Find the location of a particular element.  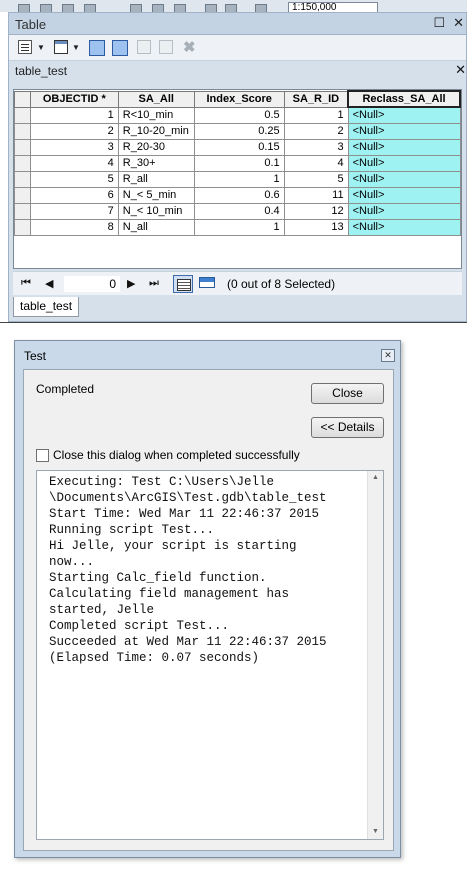

cell-sa-r-id: 4 is located at coordinates (316, 163).